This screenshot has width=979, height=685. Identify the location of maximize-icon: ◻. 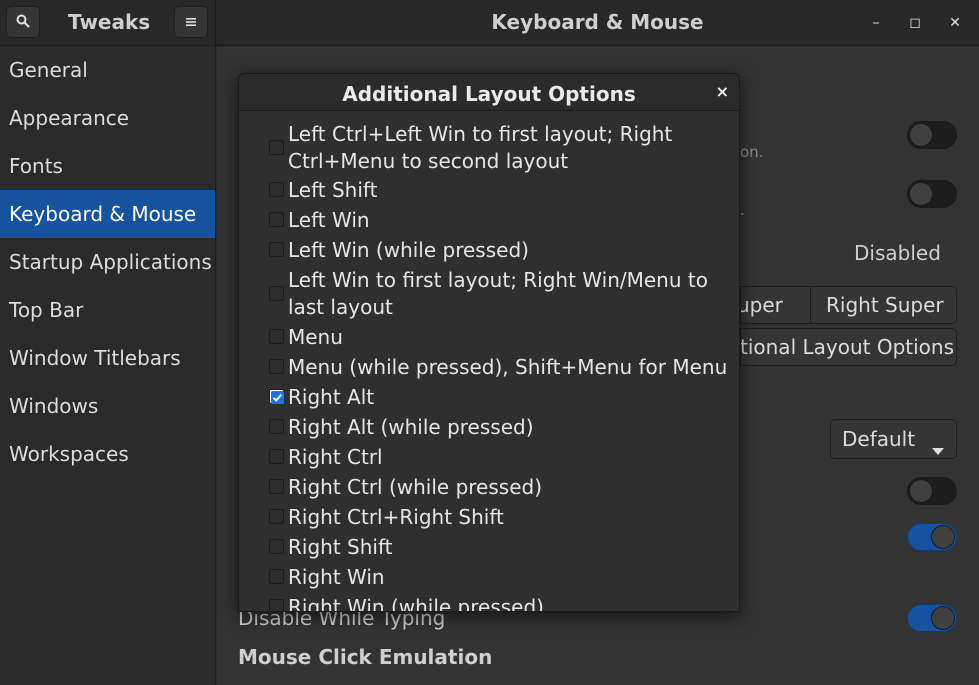
(915, 23).